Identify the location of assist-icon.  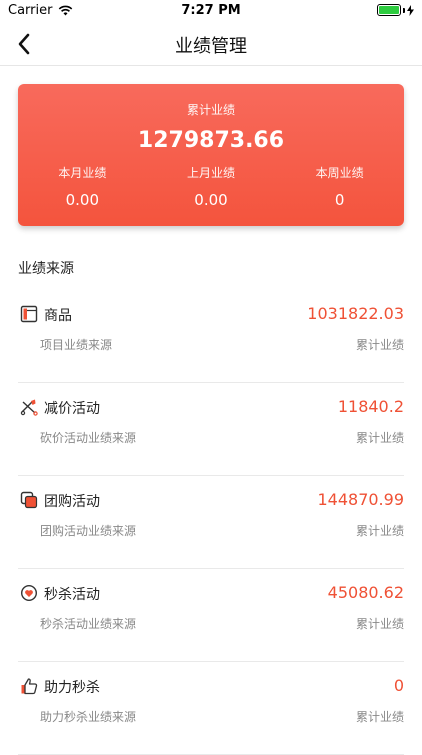
(29, 686).